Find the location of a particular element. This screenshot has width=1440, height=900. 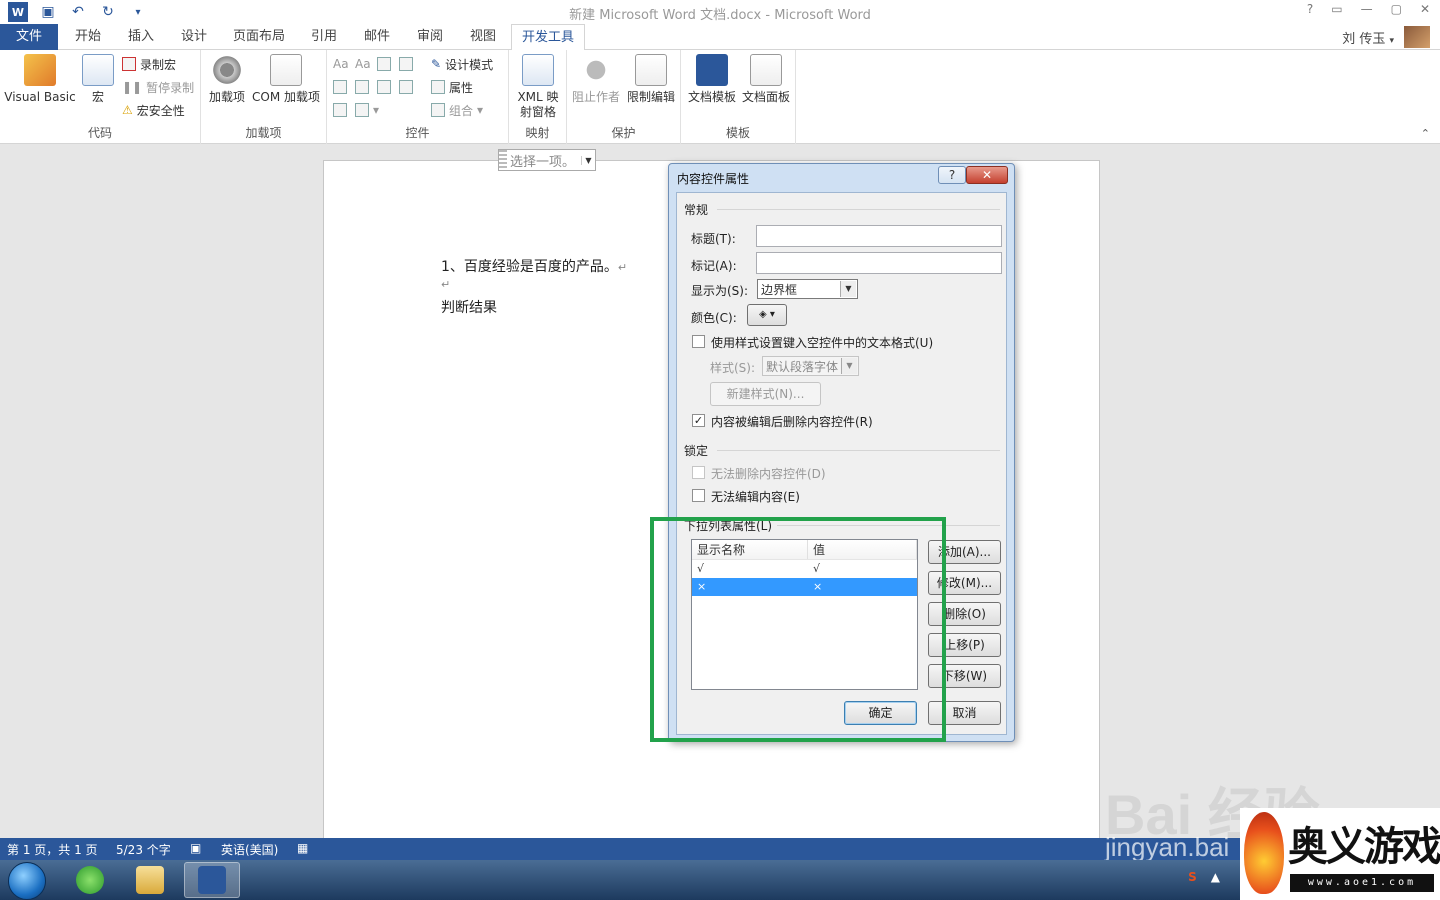

language-indicator: 英语(美国) is located at coordinates (249, 849).